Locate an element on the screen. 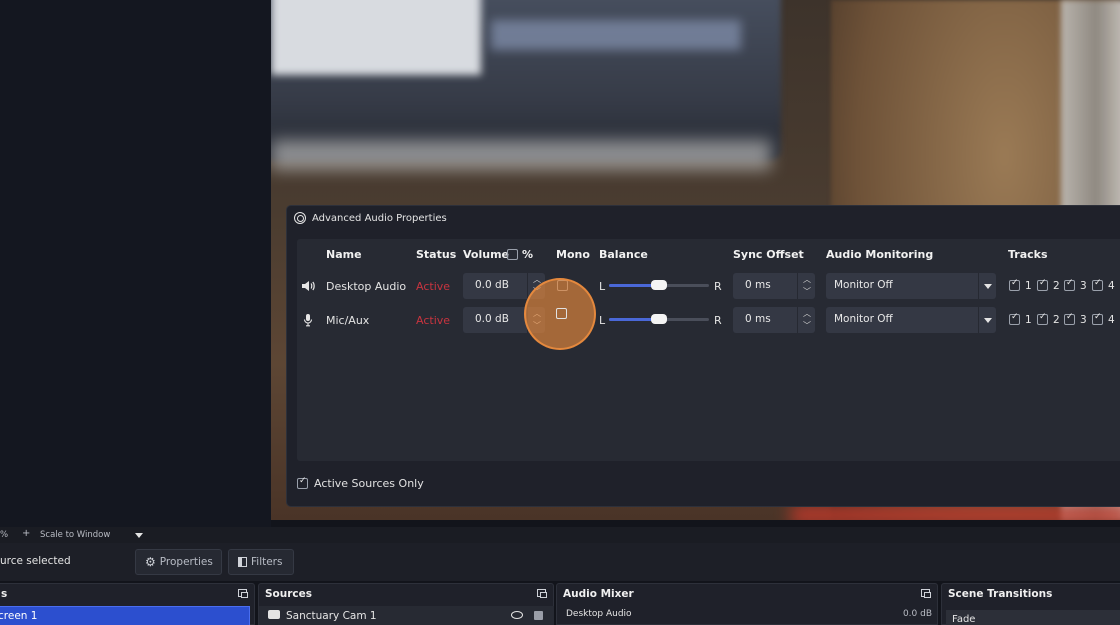  filter-icon is located at coordinates (242, 562).